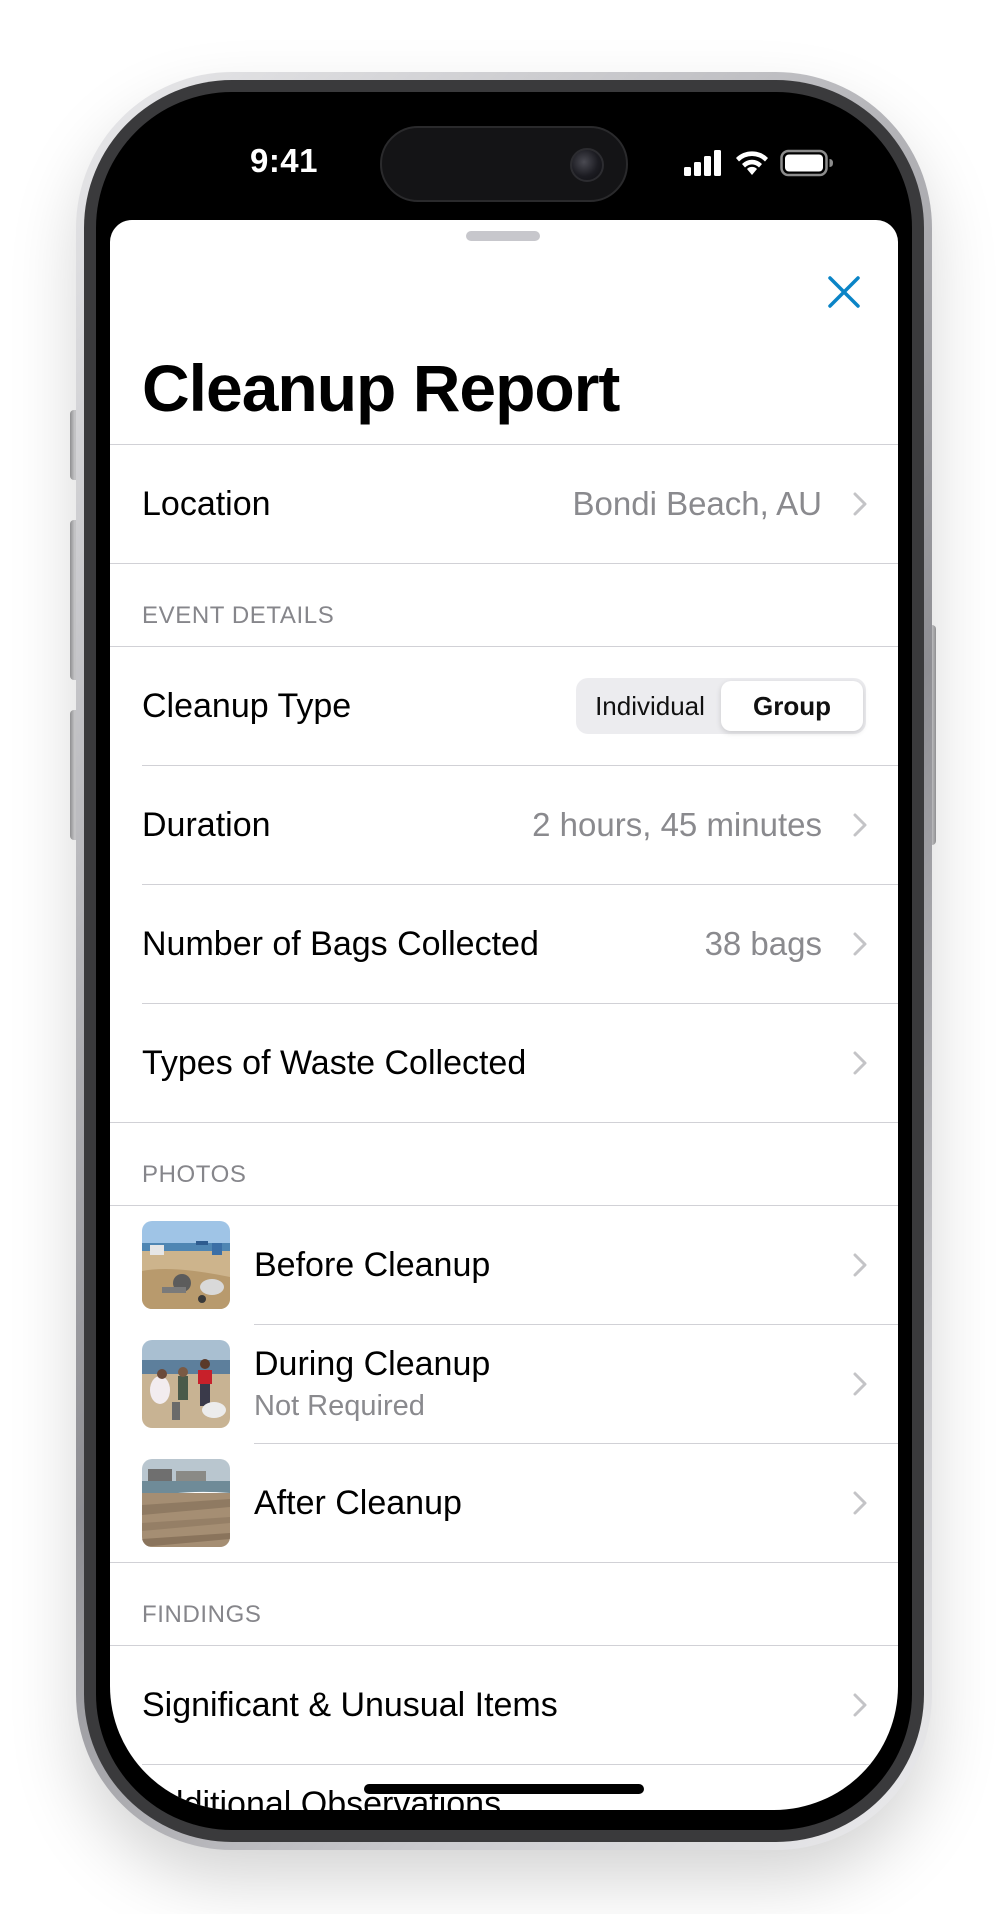 The width and height of the screenshot is (1004, 1914). What do you see at coordinates (792, 706) in the screenshot?
I see `segment-group: Group` at bounding box center [792, 706].